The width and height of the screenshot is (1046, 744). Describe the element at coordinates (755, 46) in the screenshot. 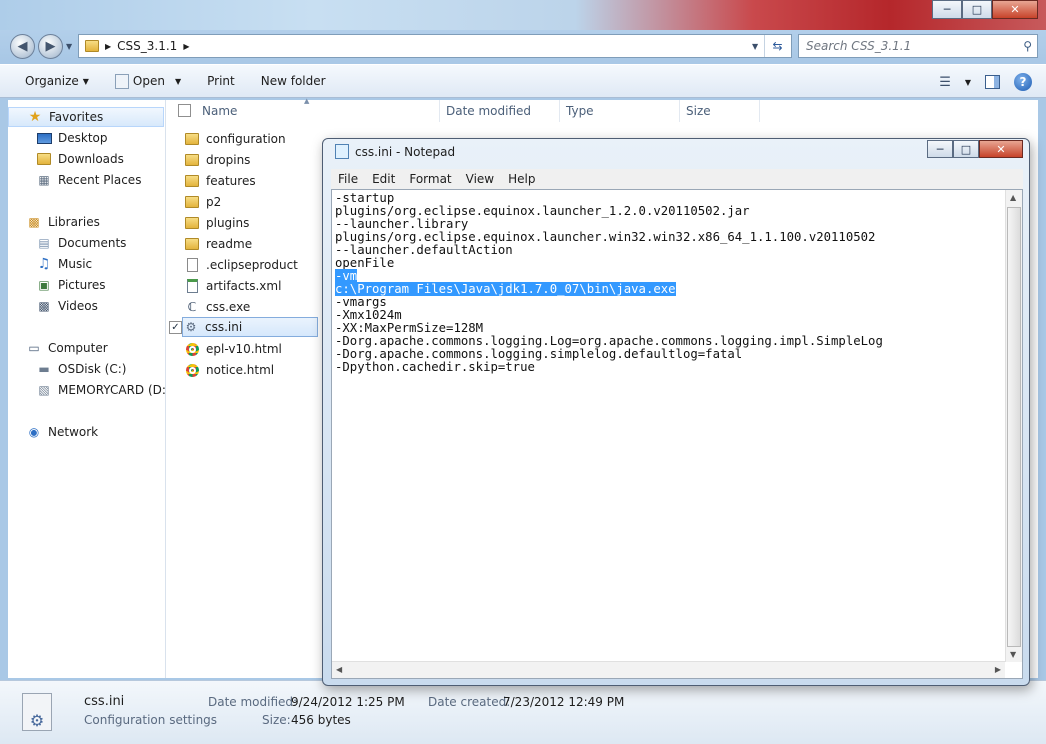

I see `address-history-chevron-icon: ▼` at that location.